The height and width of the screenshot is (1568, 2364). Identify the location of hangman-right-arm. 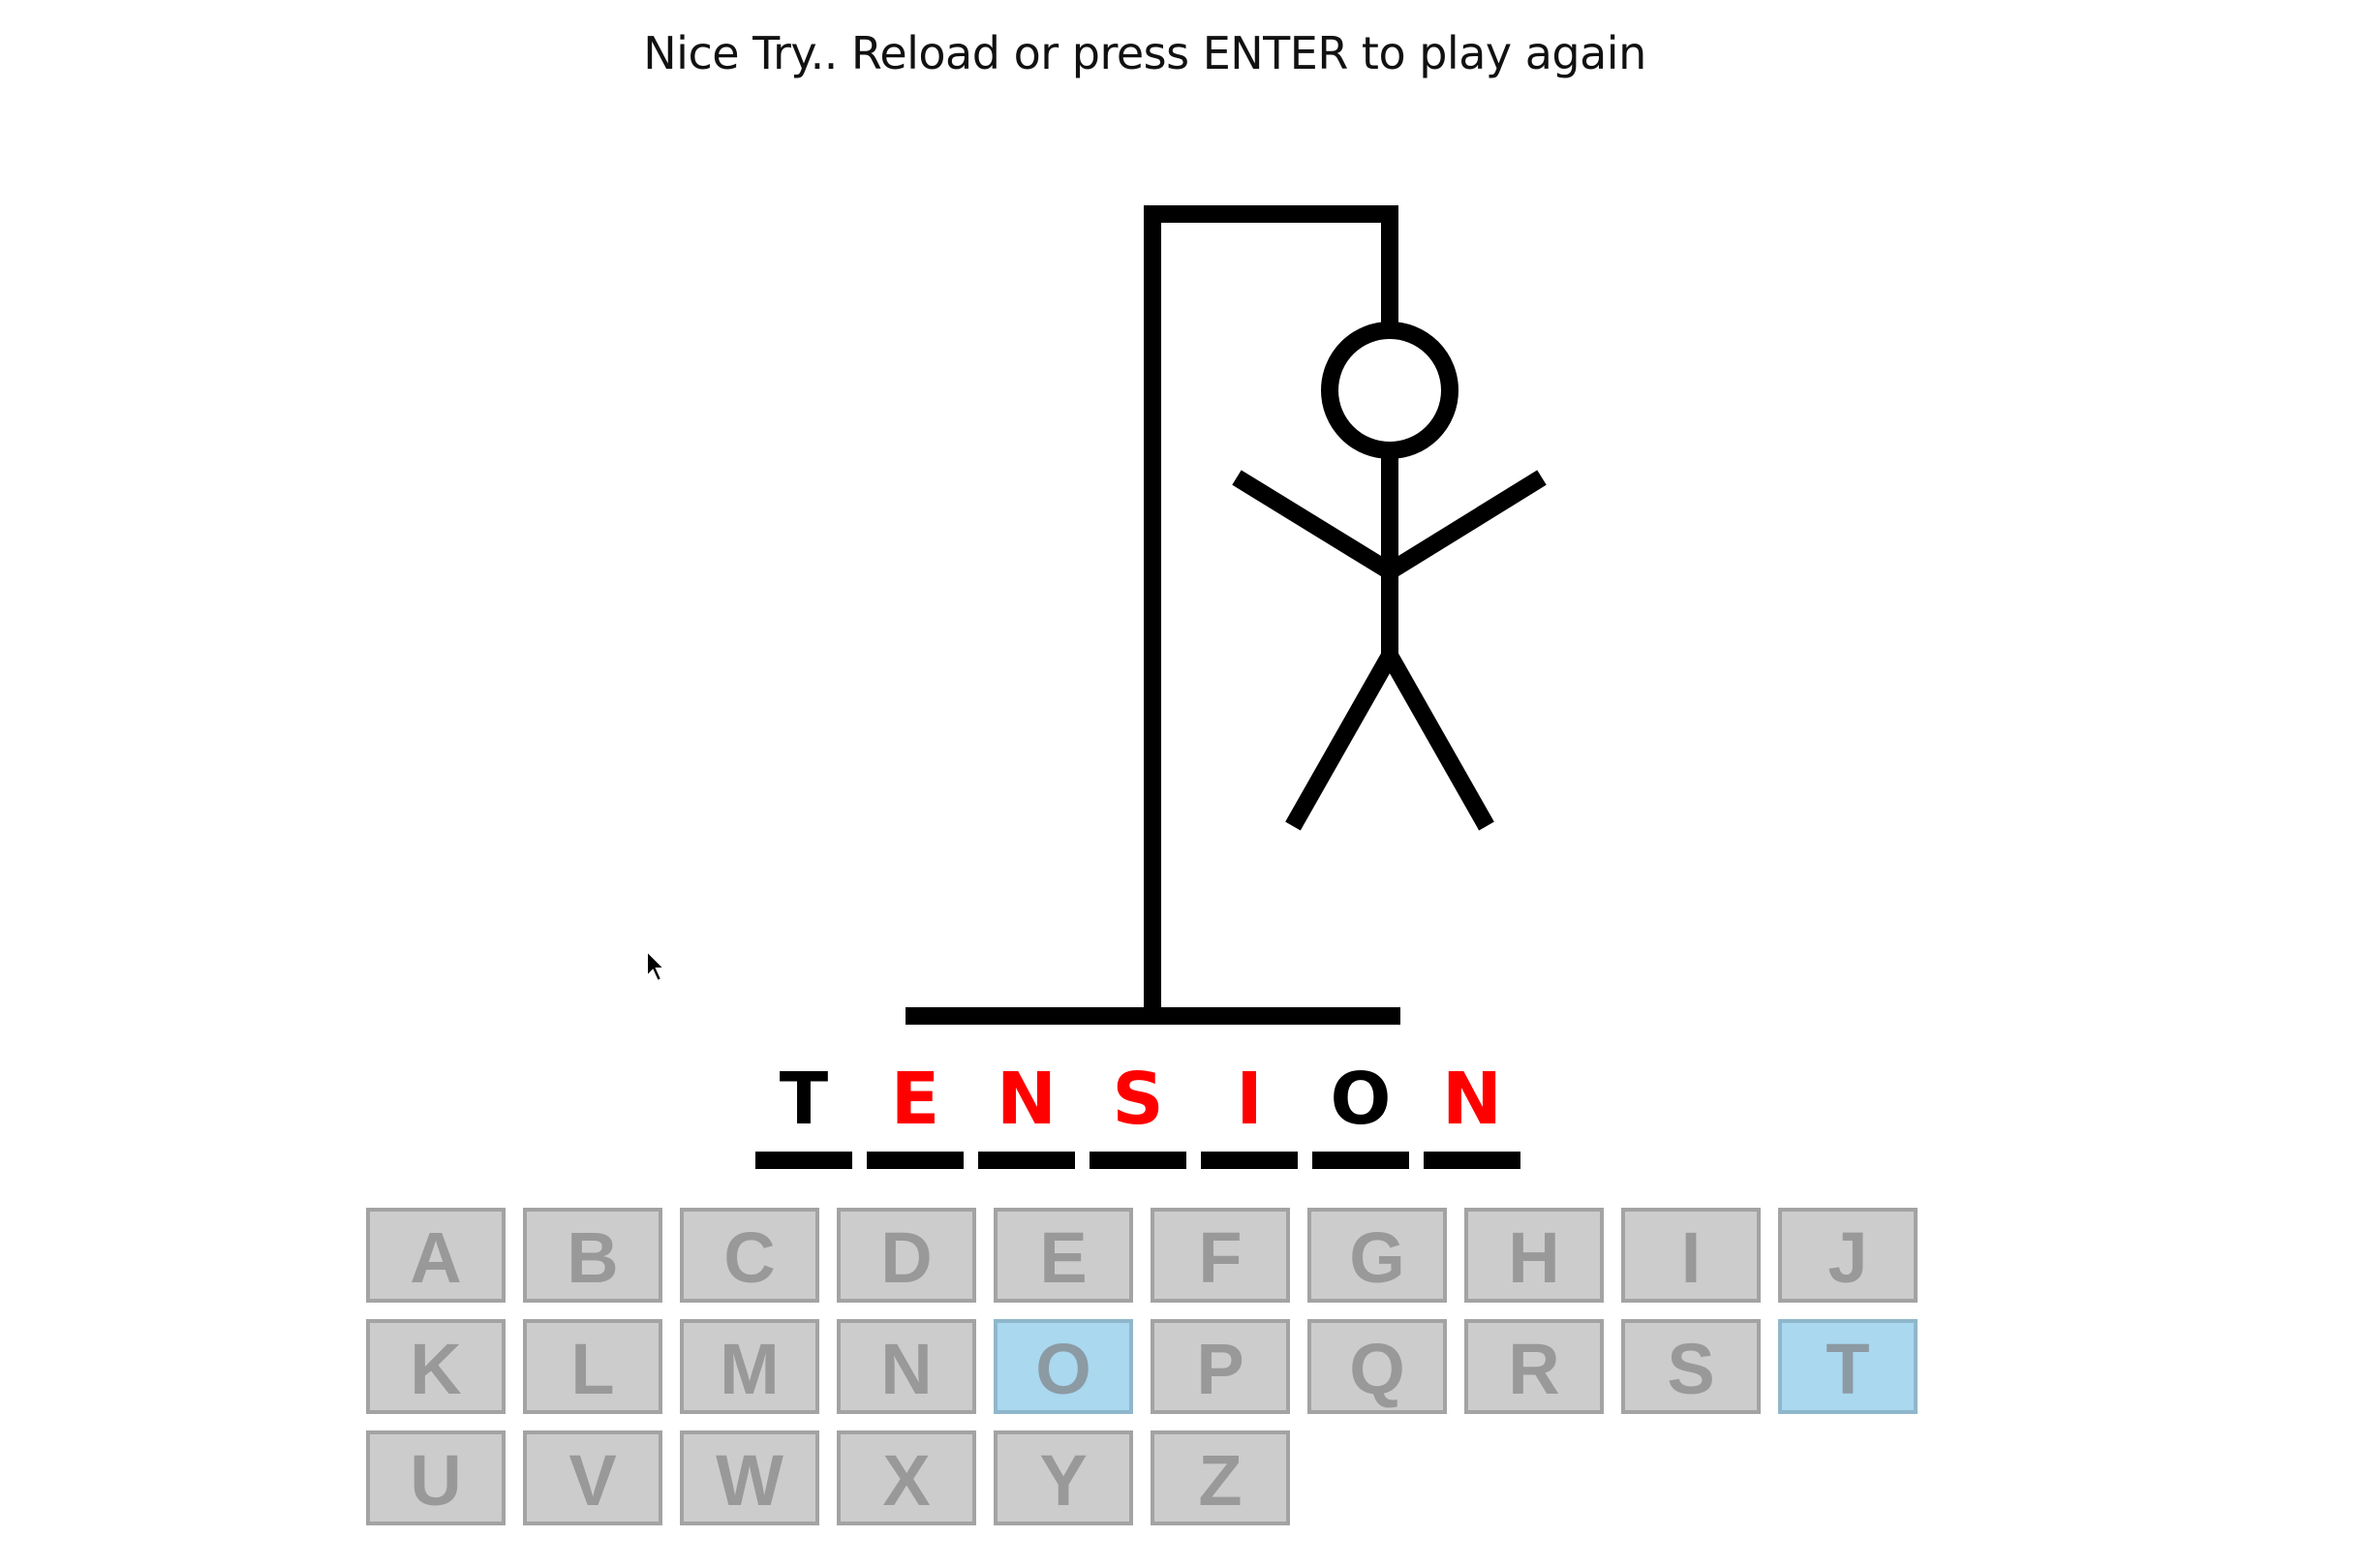
(1466, 524).